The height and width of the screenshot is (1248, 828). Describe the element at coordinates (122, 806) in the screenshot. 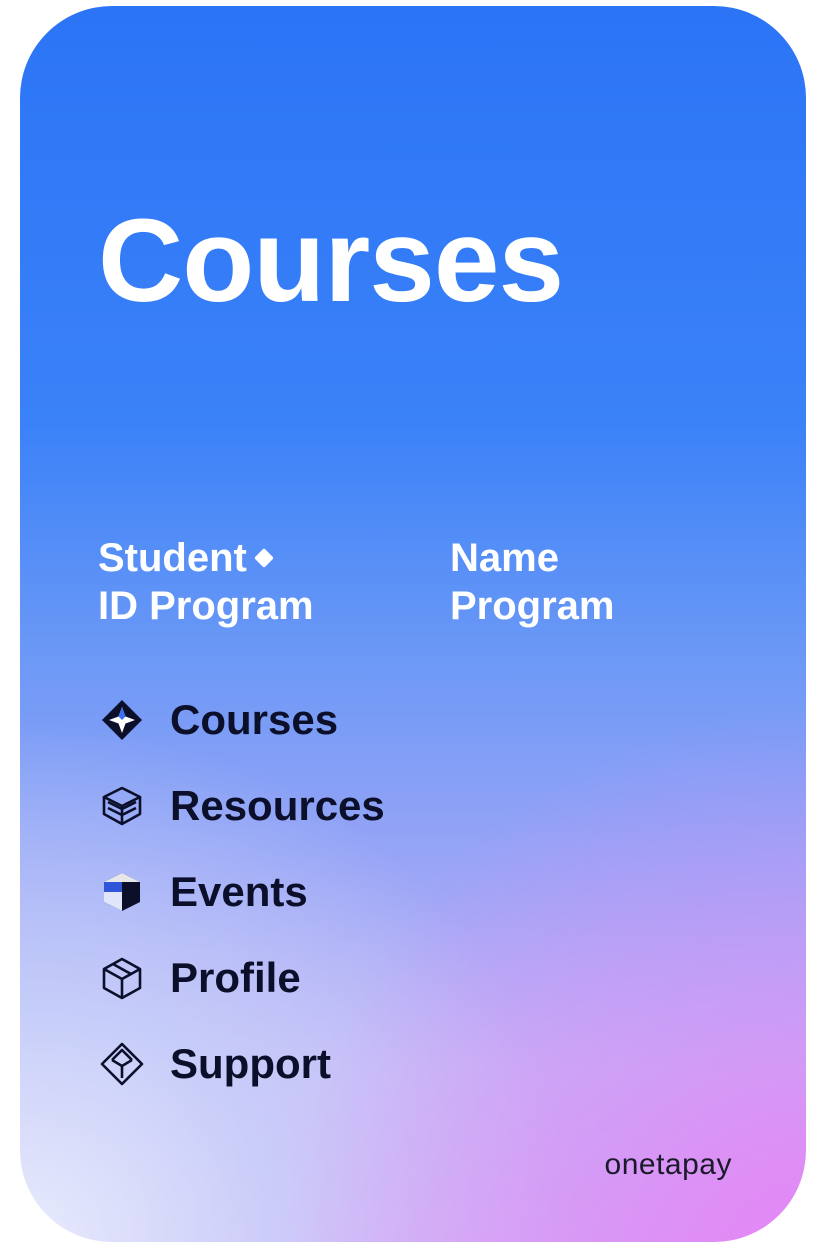

I see `layers-icon` at that location.